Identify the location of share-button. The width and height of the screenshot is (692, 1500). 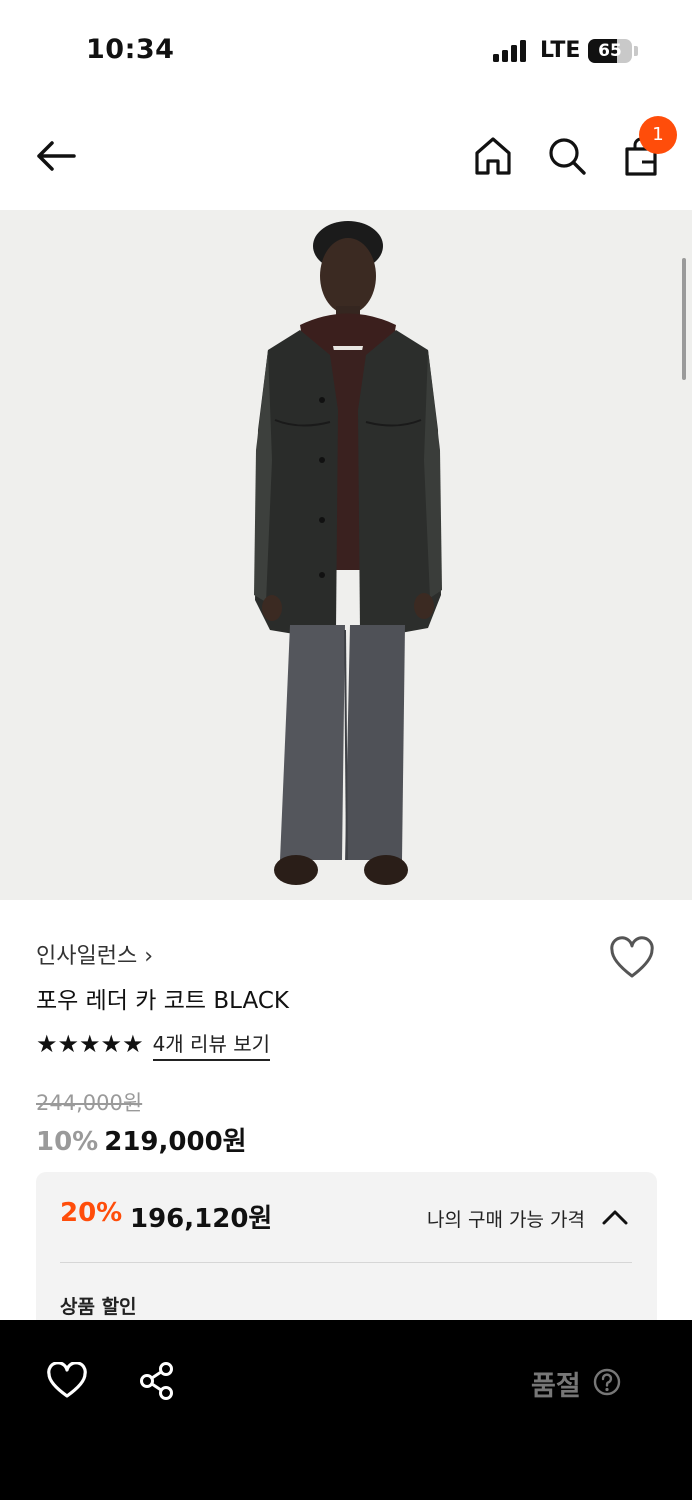
(157, 1381).